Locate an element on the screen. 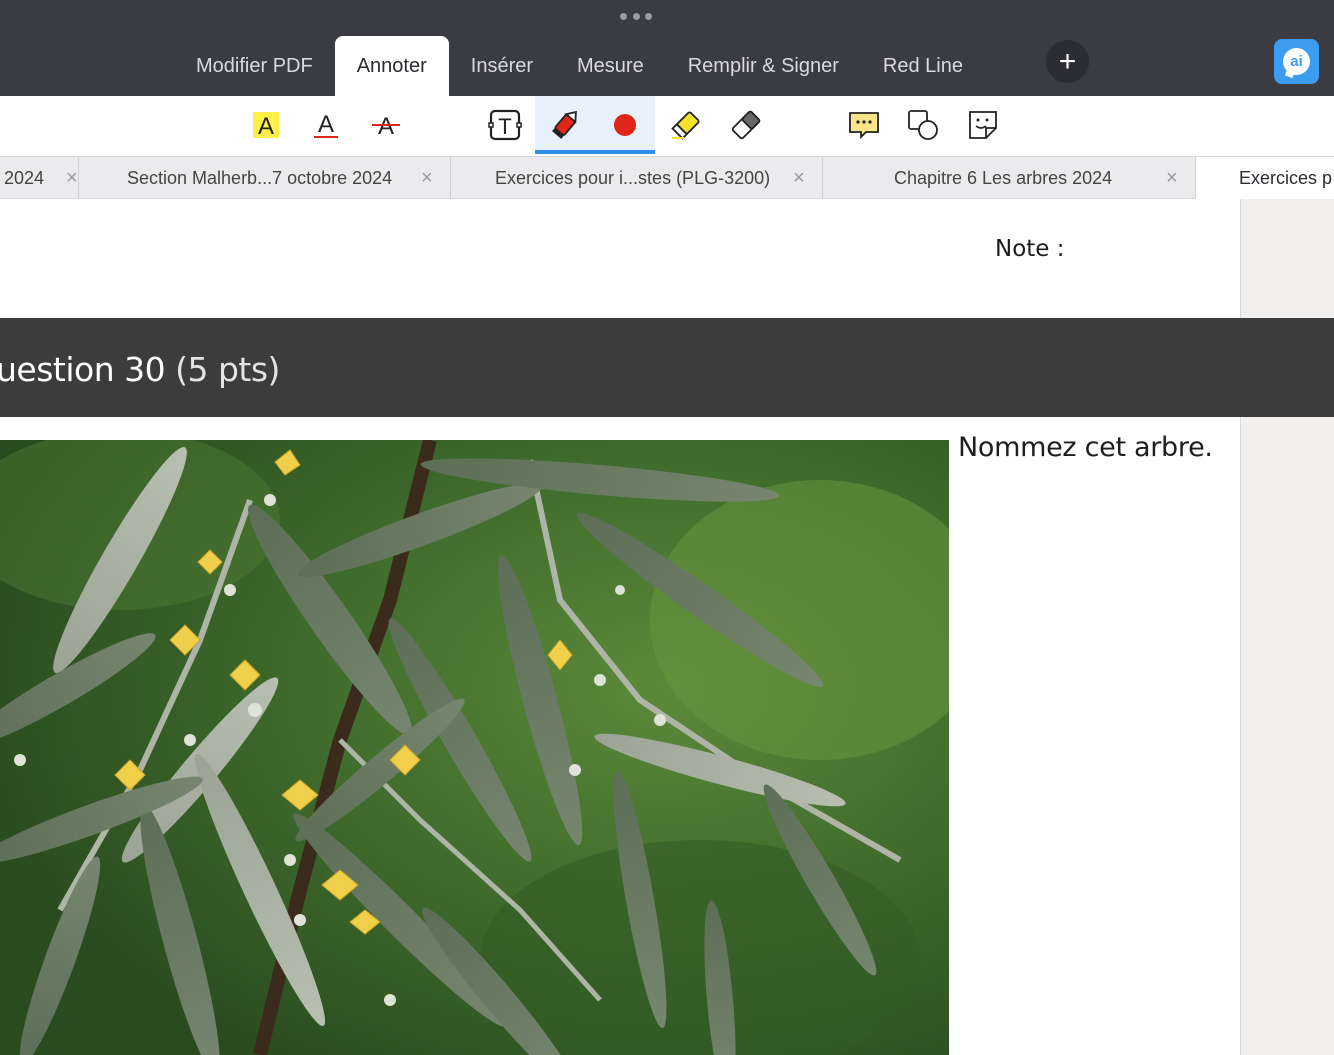 The width and height of the screenshot is (1334, 1055). doc-tab: 2024 × is located at coordinates (39, 178).